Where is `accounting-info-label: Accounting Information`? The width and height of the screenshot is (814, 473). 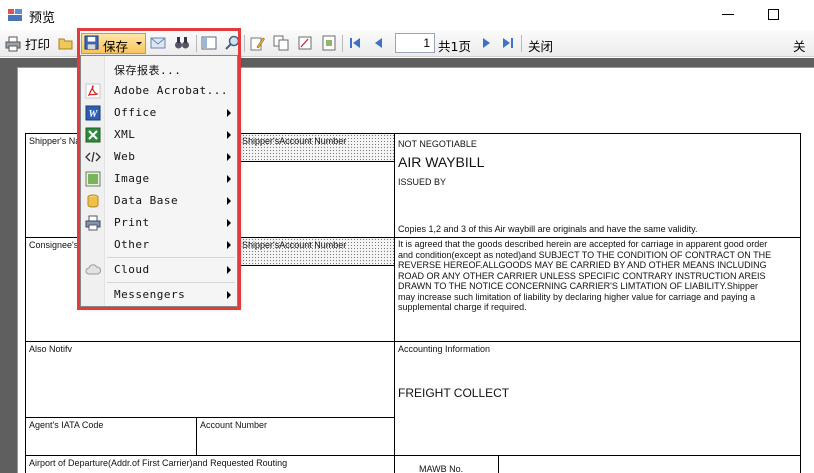 accounting-info-label: Accounting Information is located at coordinates (444, 349).